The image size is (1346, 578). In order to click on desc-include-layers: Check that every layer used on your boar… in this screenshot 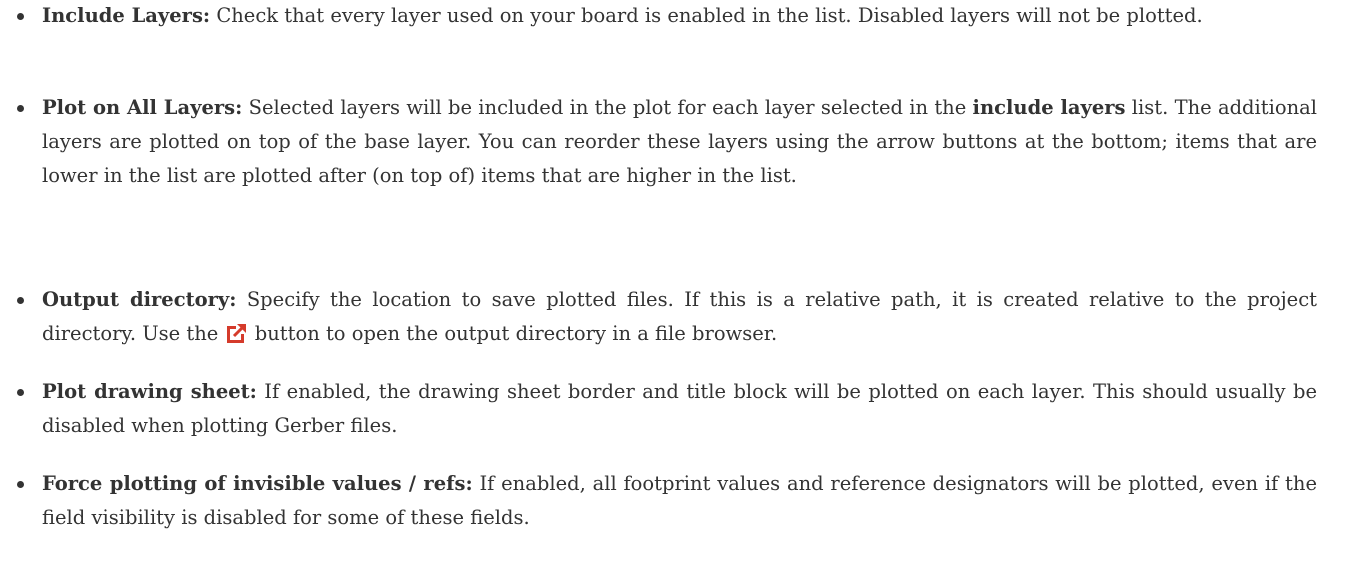, I will do `click(706, 15)`.